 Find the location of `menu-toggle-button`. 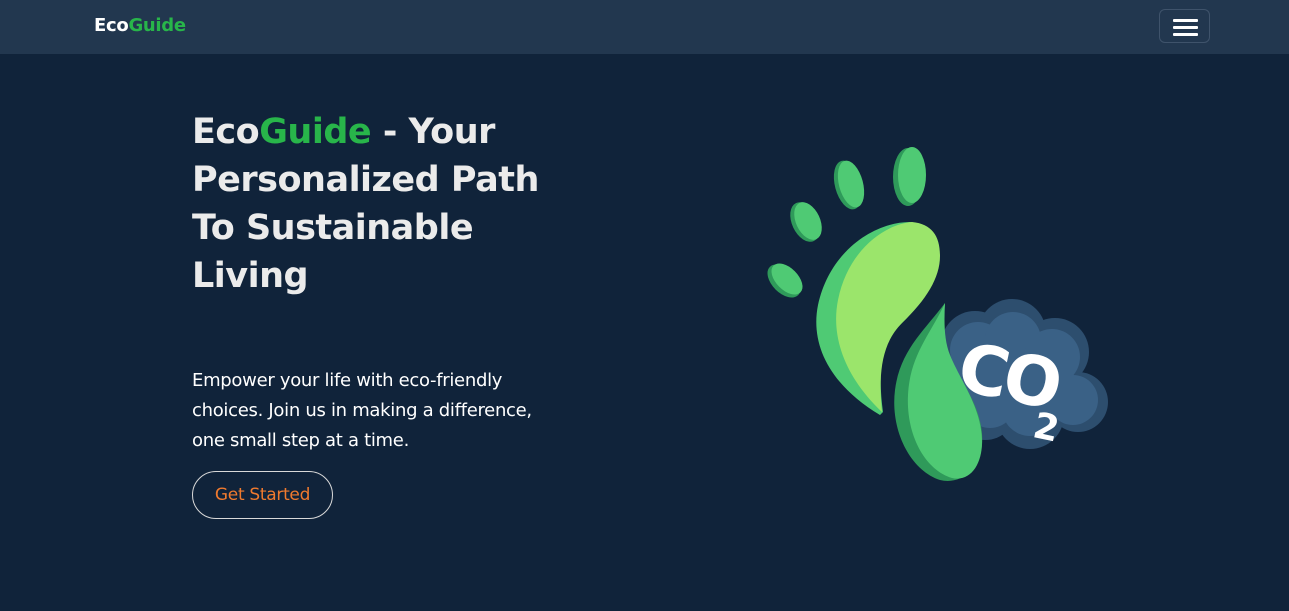

menu-toggle-button is located at coordinates (1184, 26).